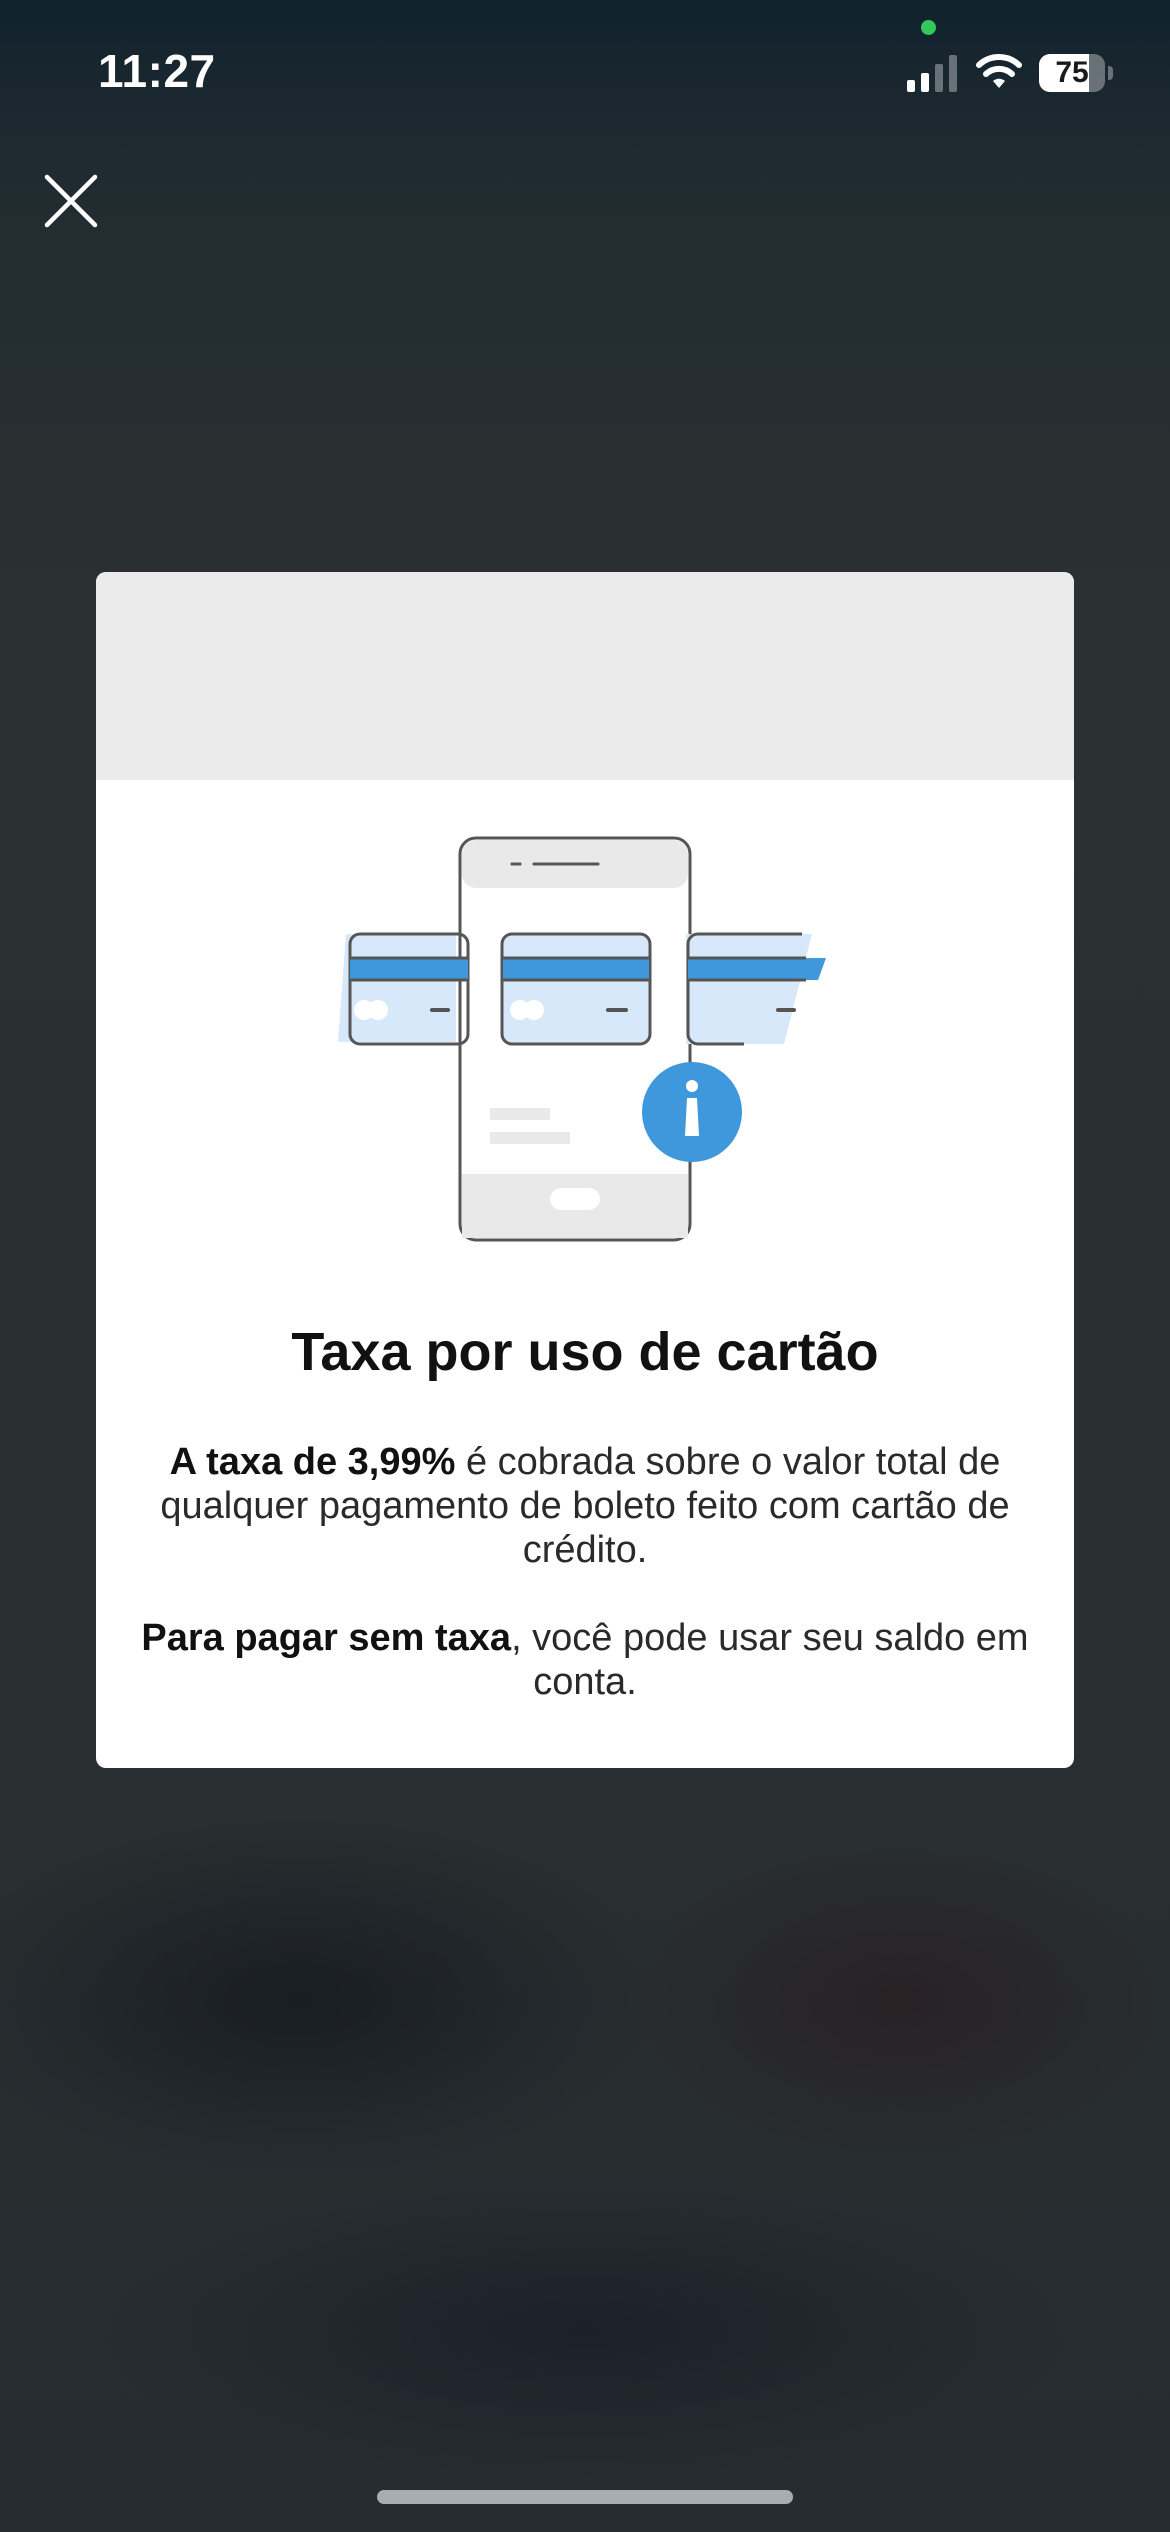 The height and width of the screenshot is (2532, 1170). I want to click on status-time: 11:27, so click(157, 71).